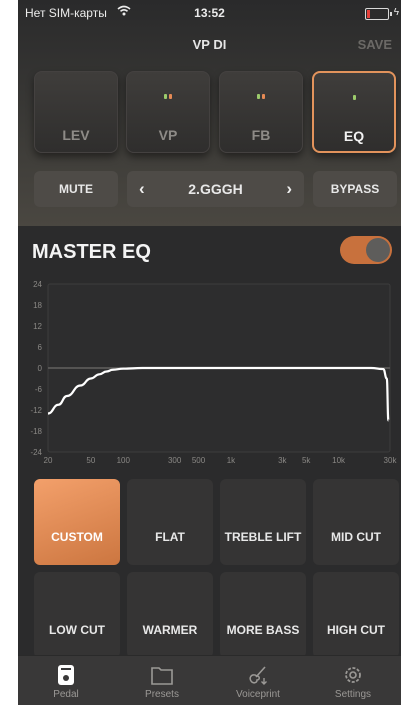 The image size is (416, 705). Describe the element at coordinates (375, 44) in the screenshot. I see `save-button: SAVE` at that location.